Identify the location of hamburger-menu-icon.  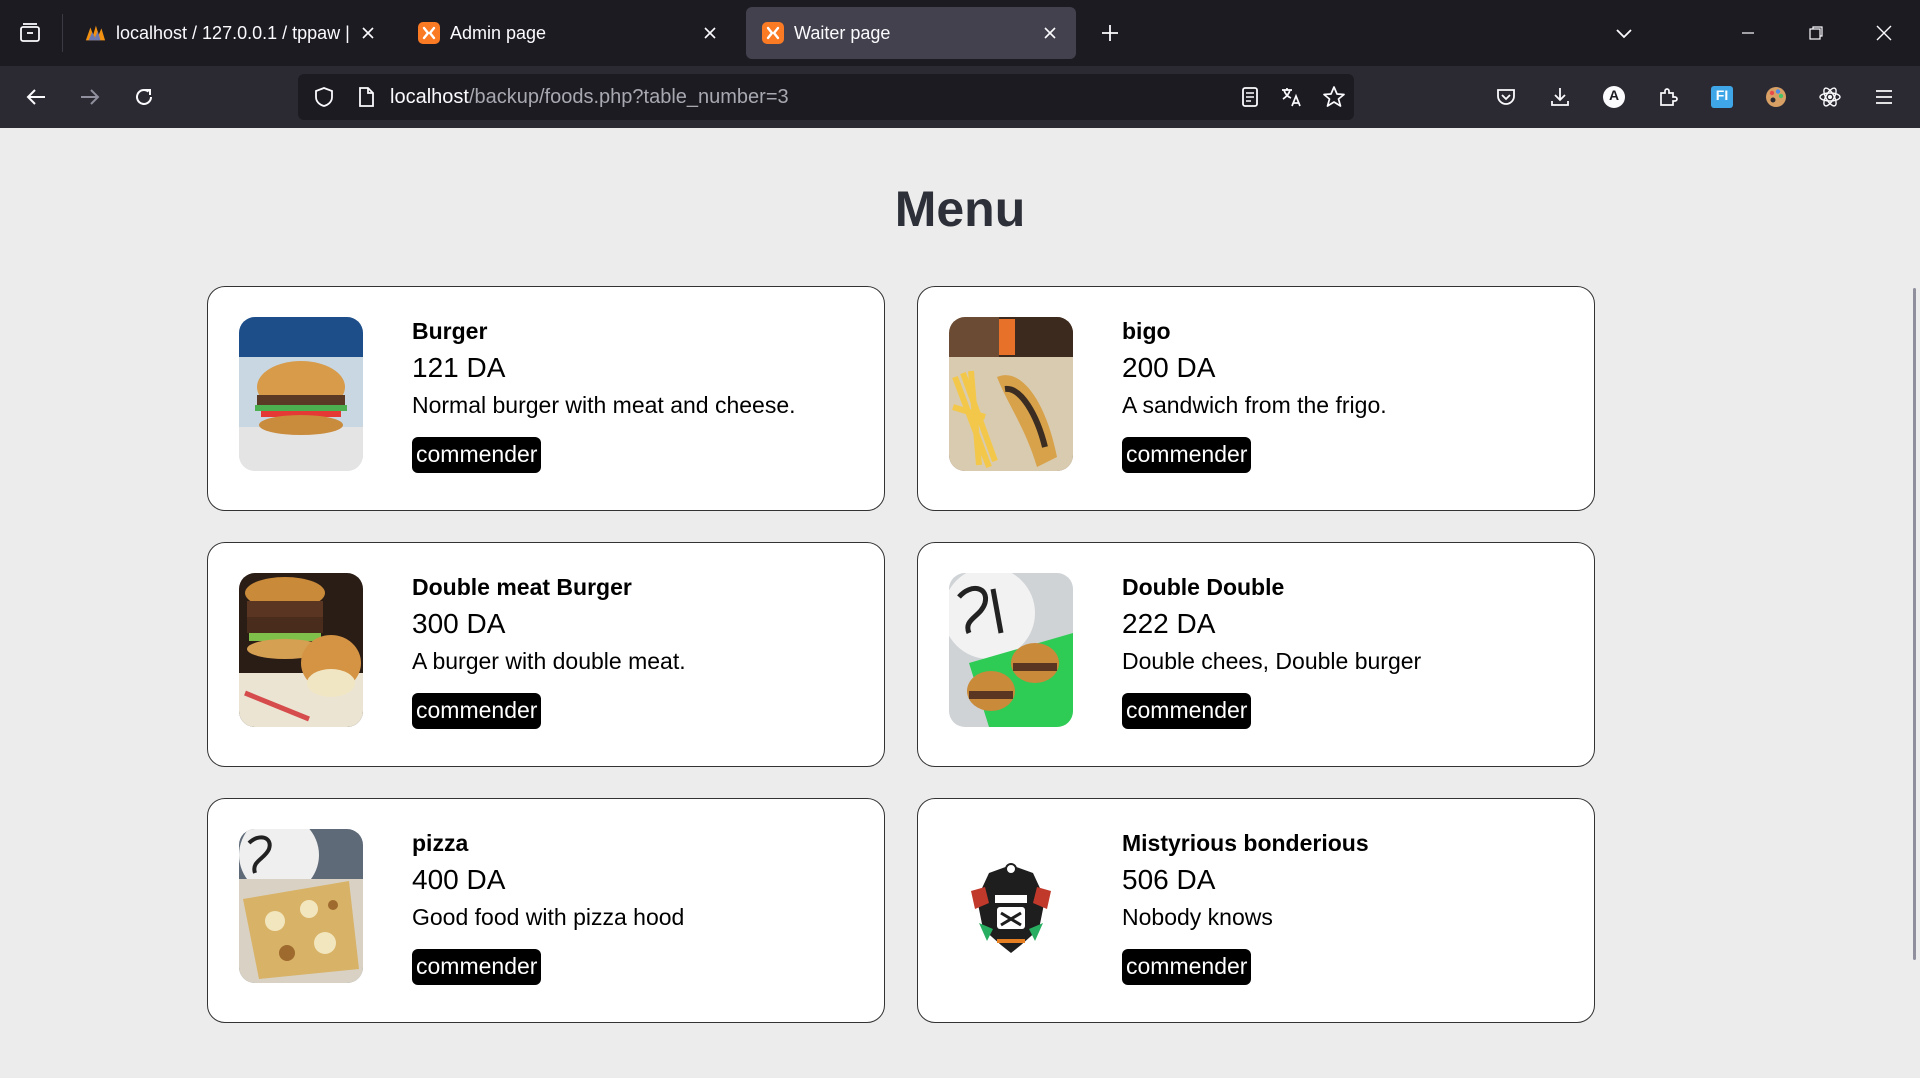
(1884, 97).